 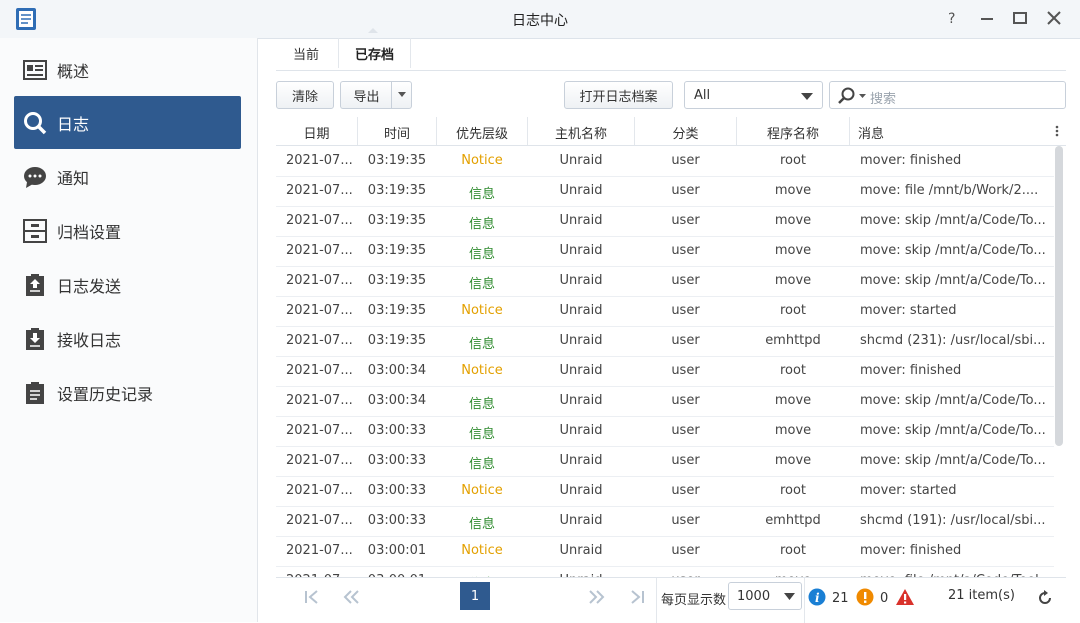 I want to click on sidebar-item-overview: 概述, so click(x=127, y=69).